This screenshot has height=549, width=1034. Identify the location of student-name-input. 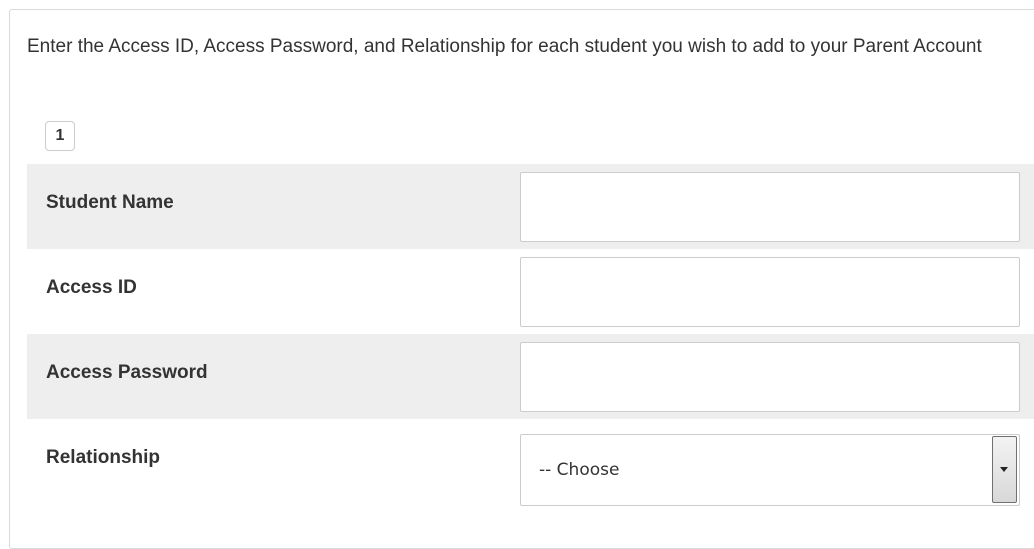
(770, 207).